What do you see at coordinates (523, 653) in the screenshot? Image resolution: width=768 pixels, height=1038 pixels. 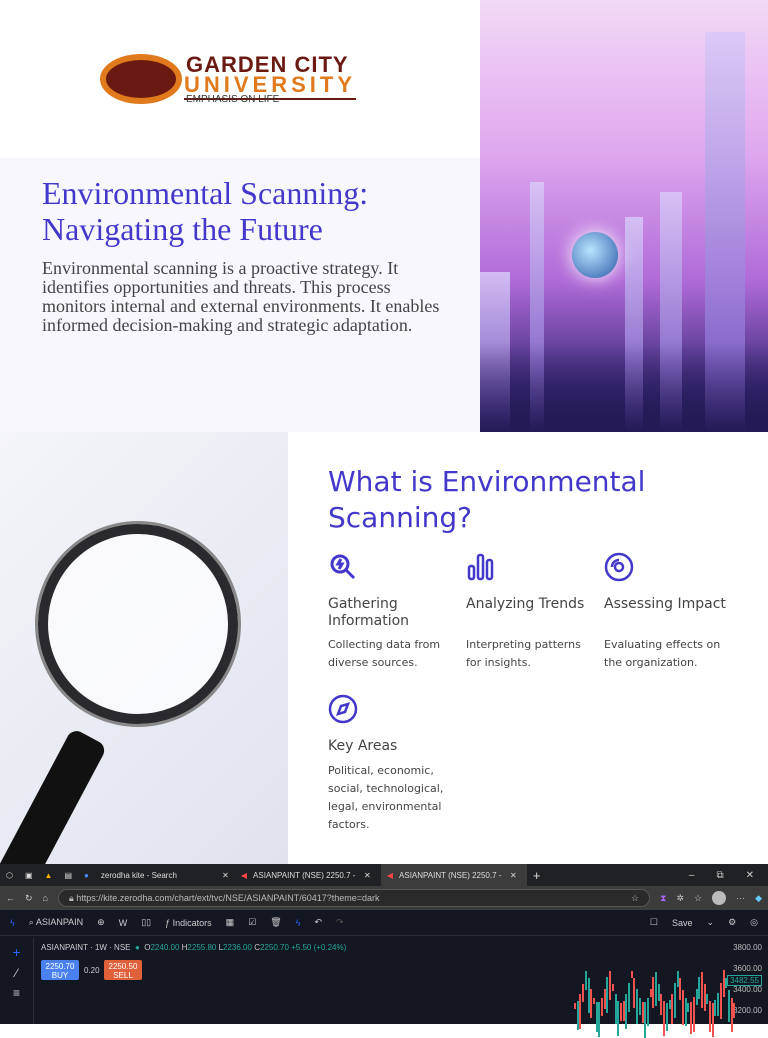 I see `card-text: Interpreting patterns for insights.` at bounding box center [523, 653].